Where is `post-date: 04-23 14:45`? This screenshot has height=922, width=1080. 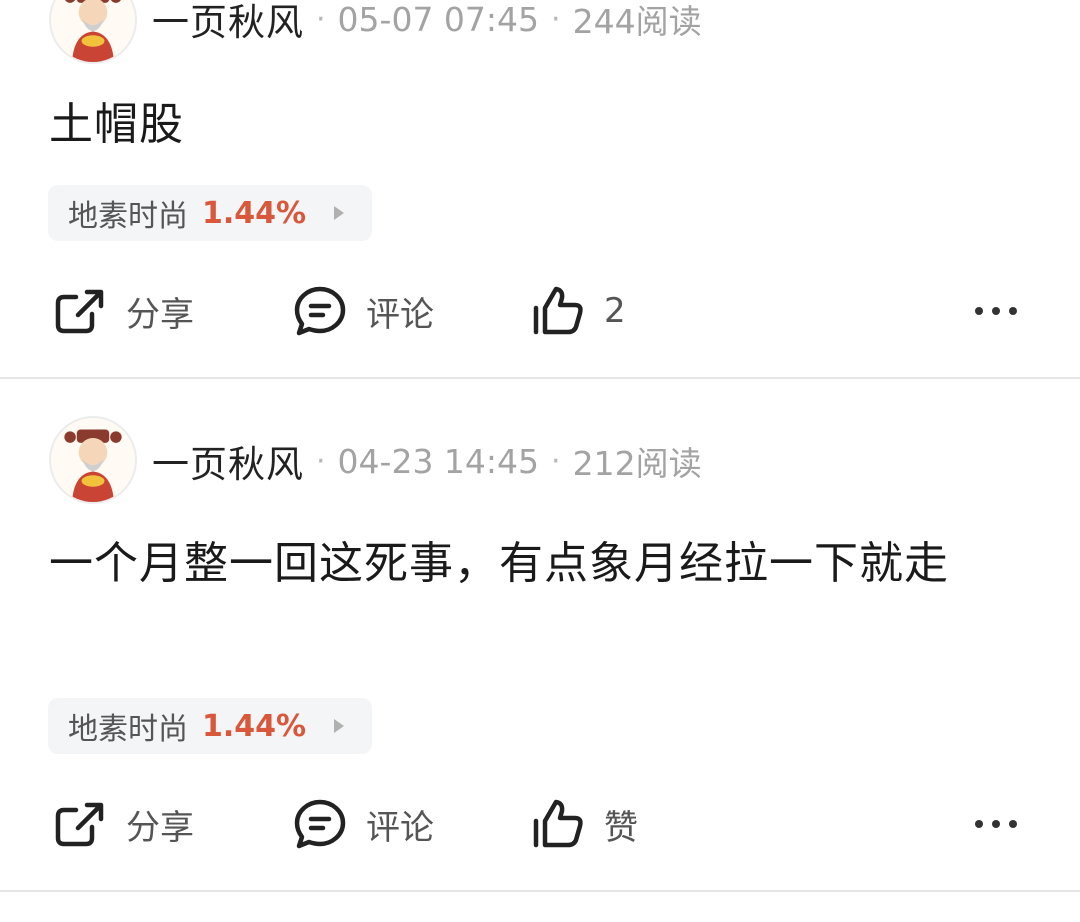
post-date: 04-23 14:45 is located at coordinates (438, 461).